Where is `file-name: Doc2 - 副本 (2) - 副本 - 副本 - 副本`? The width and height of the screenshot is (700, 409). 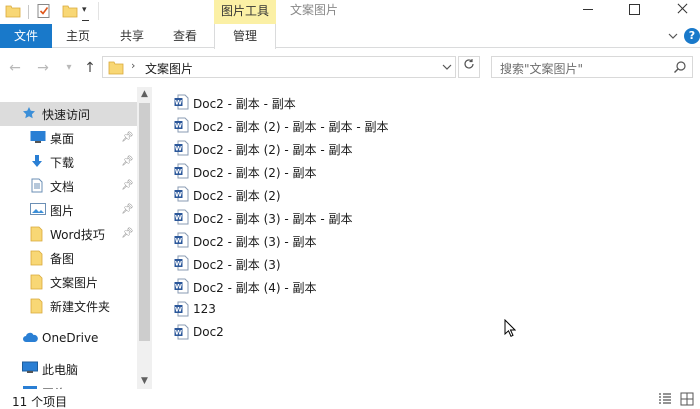 file-name: Doc2 - 副本 (2) - 副本 - 副本 - 副本 is located at coordinates (291, 127).